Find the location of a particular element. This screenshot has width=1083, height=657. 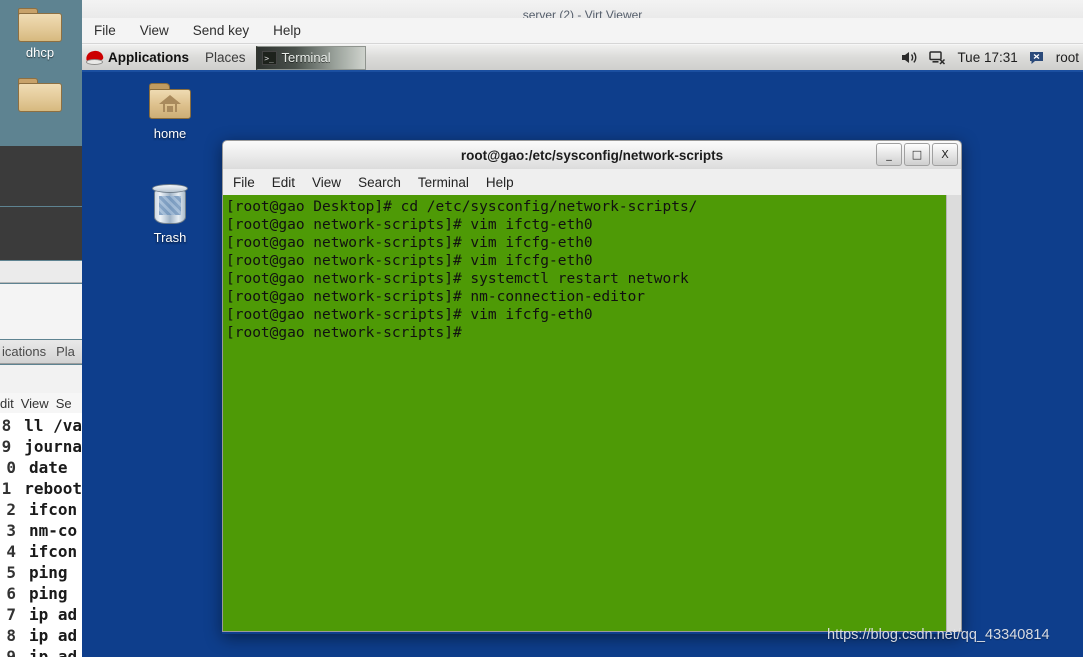

applications-menu: Applications is located at coordinates (156, 57).